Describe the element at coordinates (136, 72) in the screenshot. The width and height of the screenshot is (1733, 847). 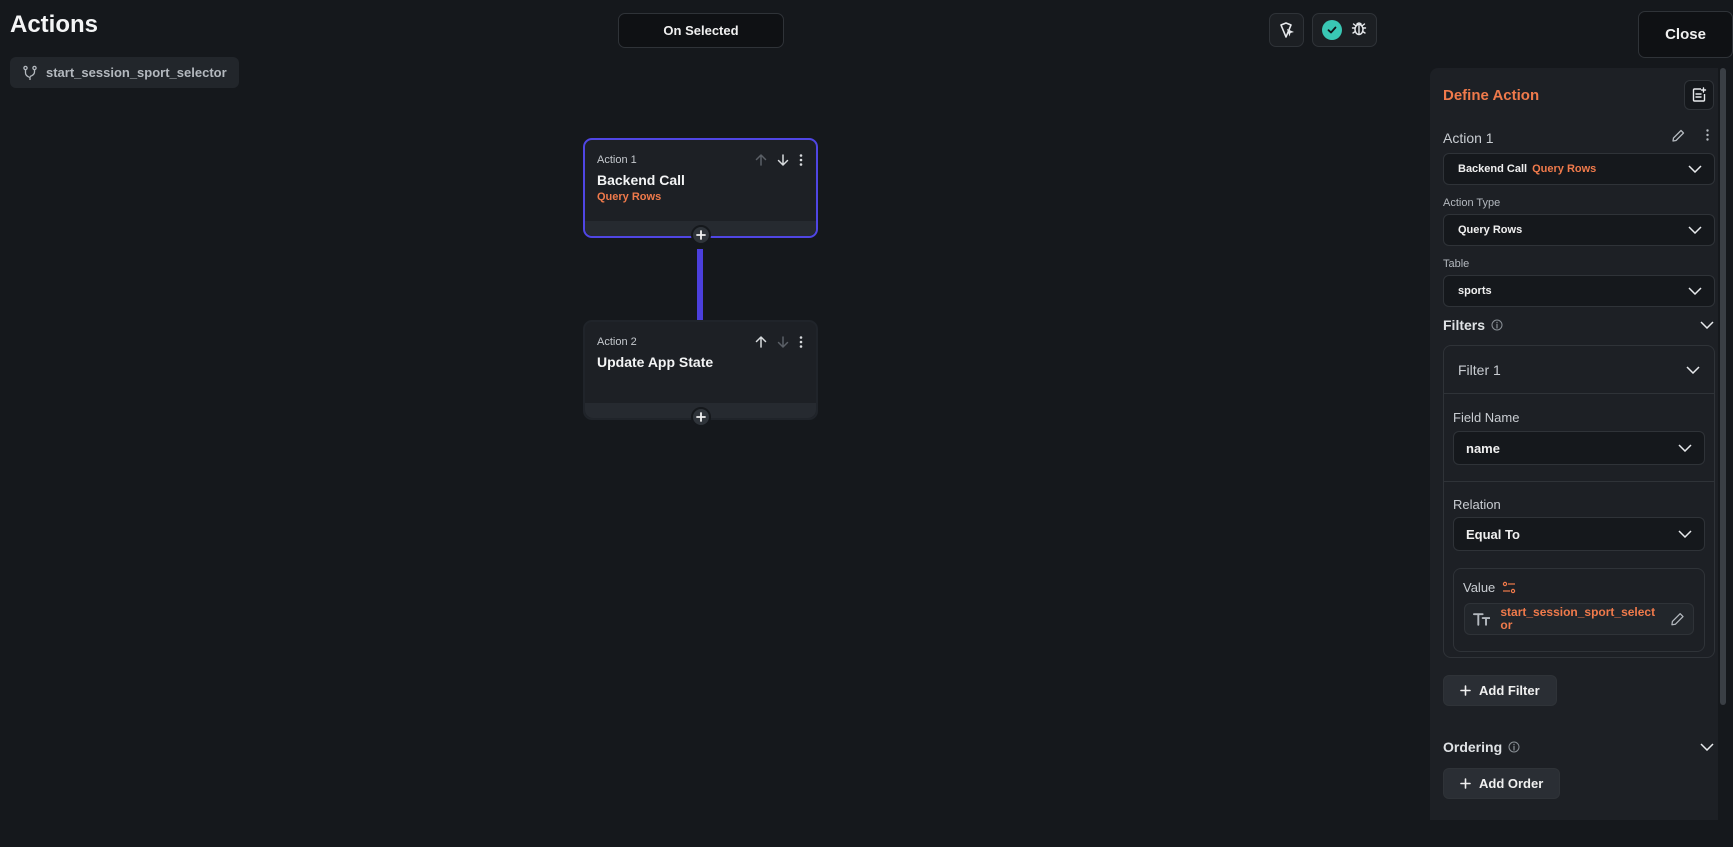
I see `widget-name: start_session_sport_selector` at that location.